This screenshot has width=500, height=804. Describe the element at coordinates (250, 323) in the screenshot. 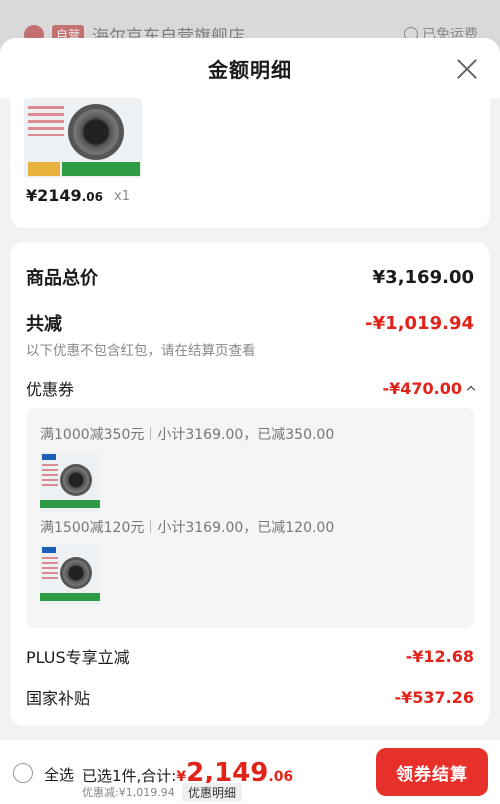

I see `reduction-row: 共减 -¥1,019.94` at that location.